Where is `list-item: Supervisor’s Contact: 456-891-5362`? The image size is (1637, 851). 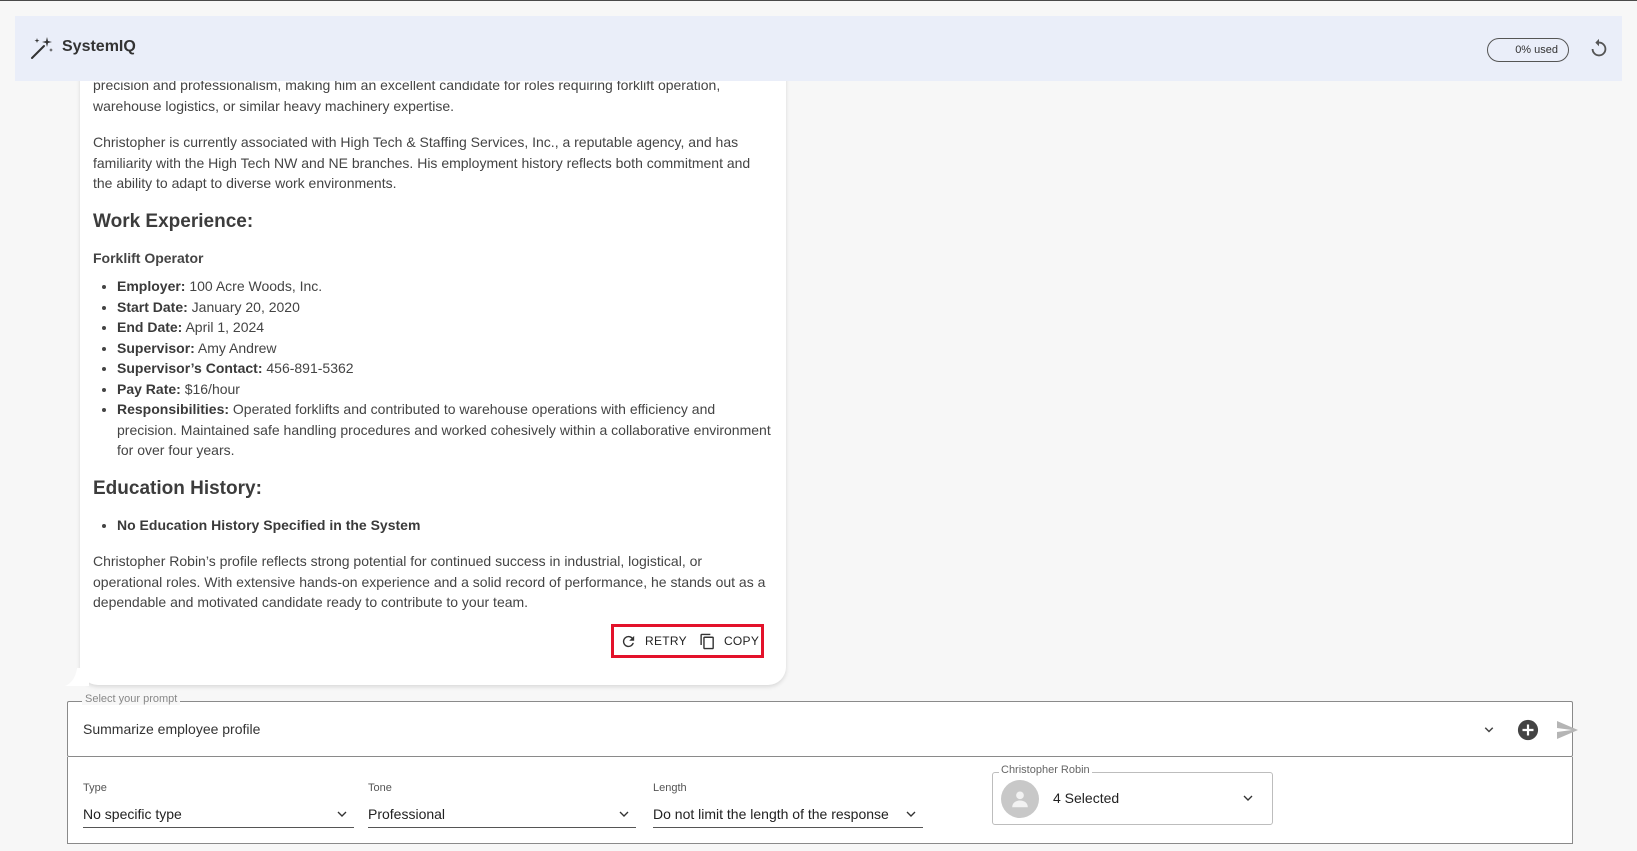 list-item: Supervisor’s Contact: 456-891-5362 is located at coordinates (445, 368).